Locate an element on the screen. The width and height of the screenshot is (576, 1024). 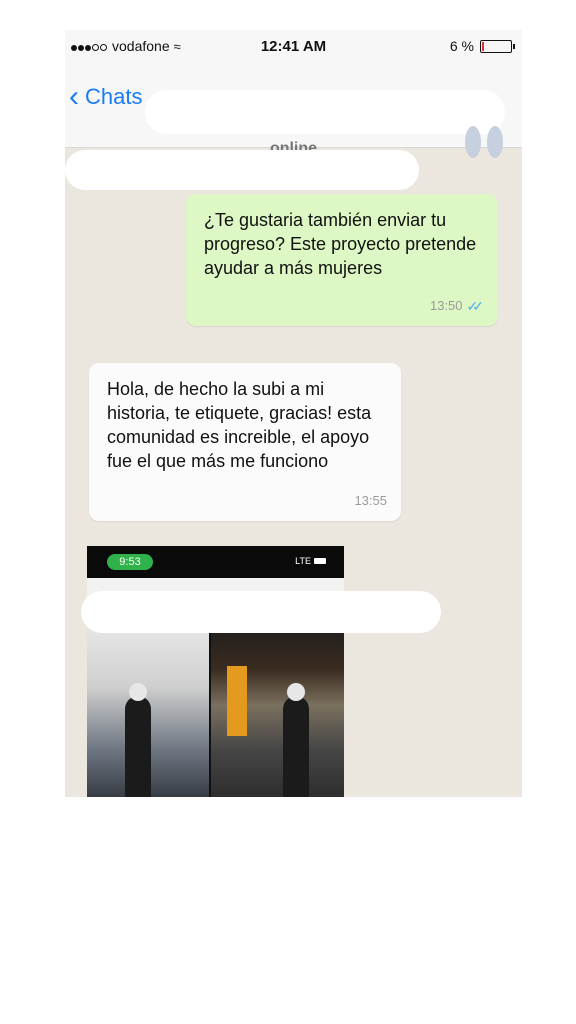
battery-percent: 6 % is located at coordinates (461, 46).